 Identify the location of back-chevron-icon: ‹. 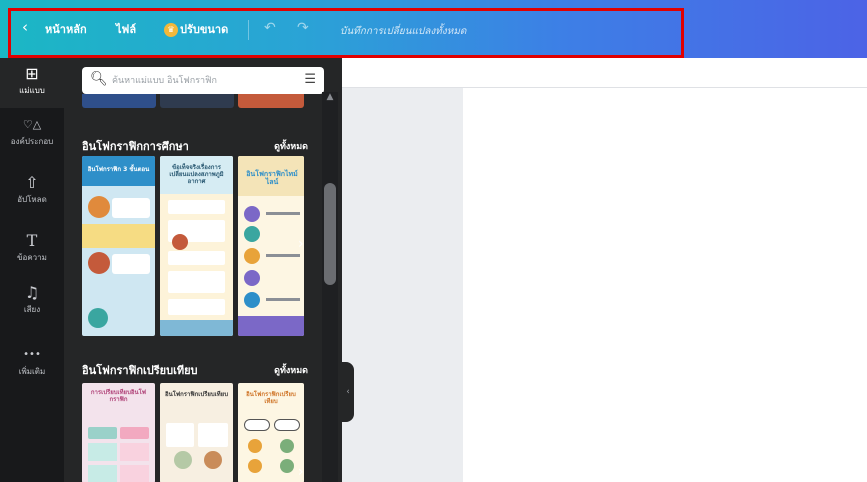
(25, 27).